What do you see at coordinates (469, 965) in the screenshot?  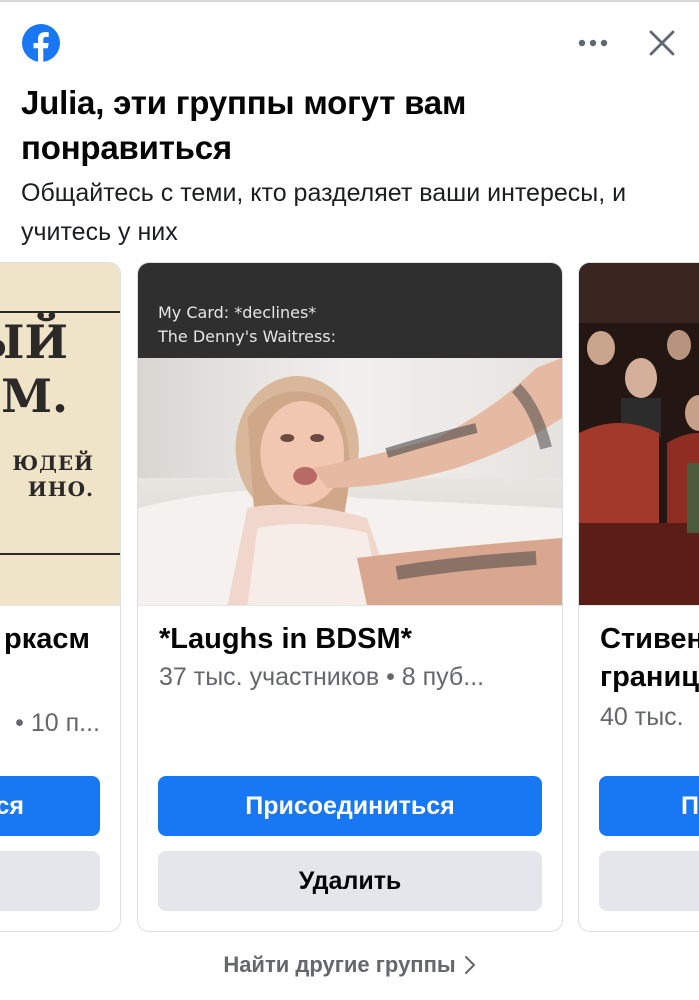 I see `chevron-right-icon` at bounding box center [469, 965].